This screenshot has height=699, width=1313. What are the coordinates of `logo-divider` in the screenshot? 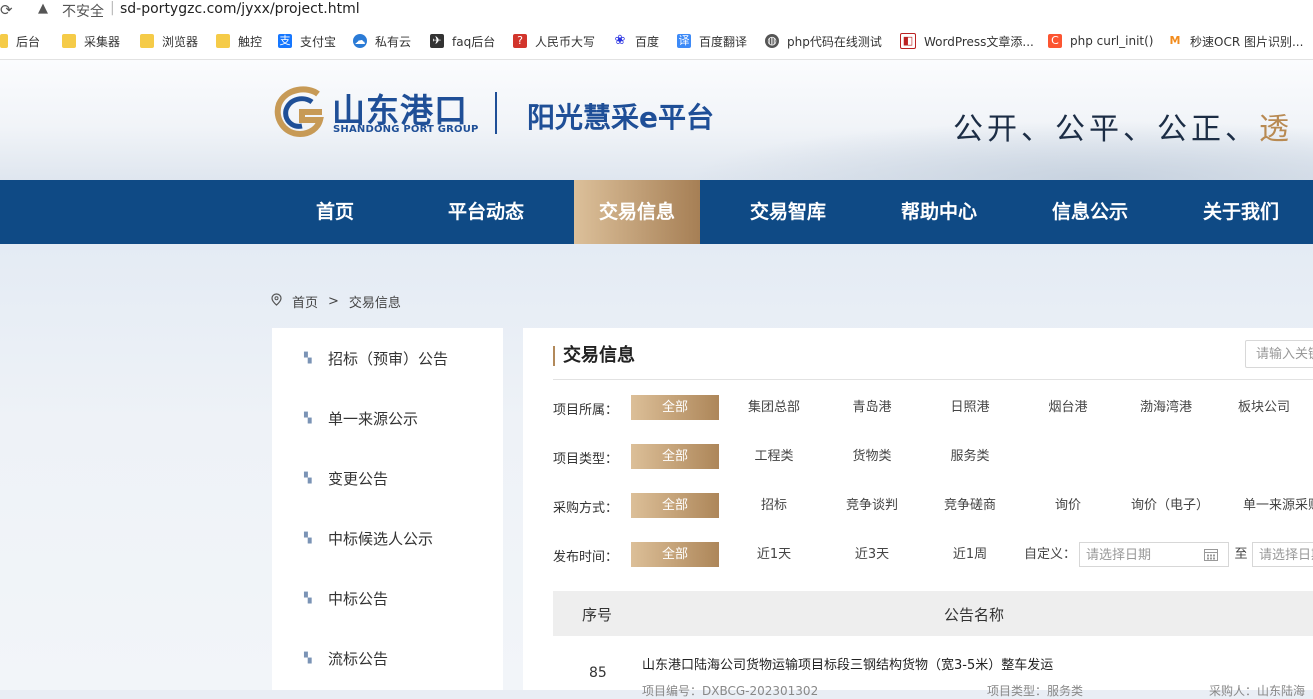 It's located at (496, 113).